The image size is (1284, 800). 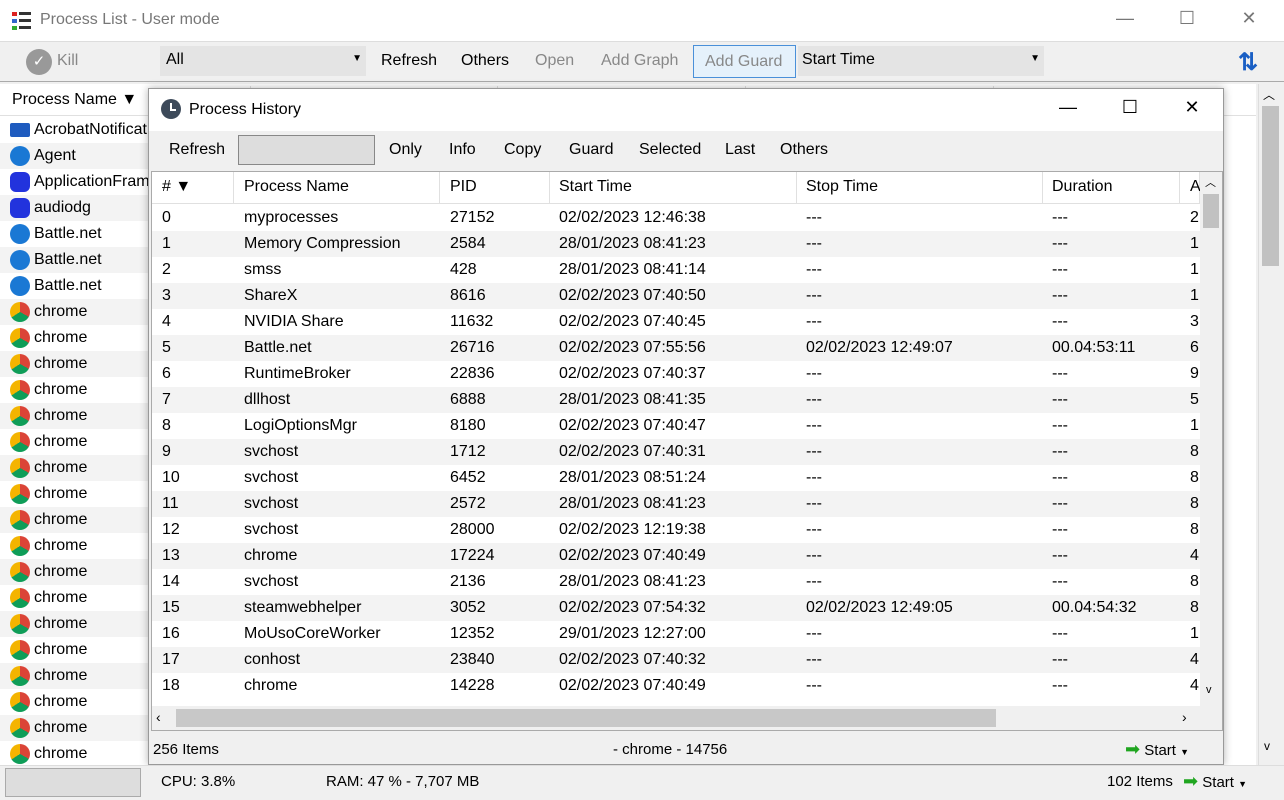 I want to click on main-vertical-scrollbar: ︿ v, so click(x=1270, y=424).